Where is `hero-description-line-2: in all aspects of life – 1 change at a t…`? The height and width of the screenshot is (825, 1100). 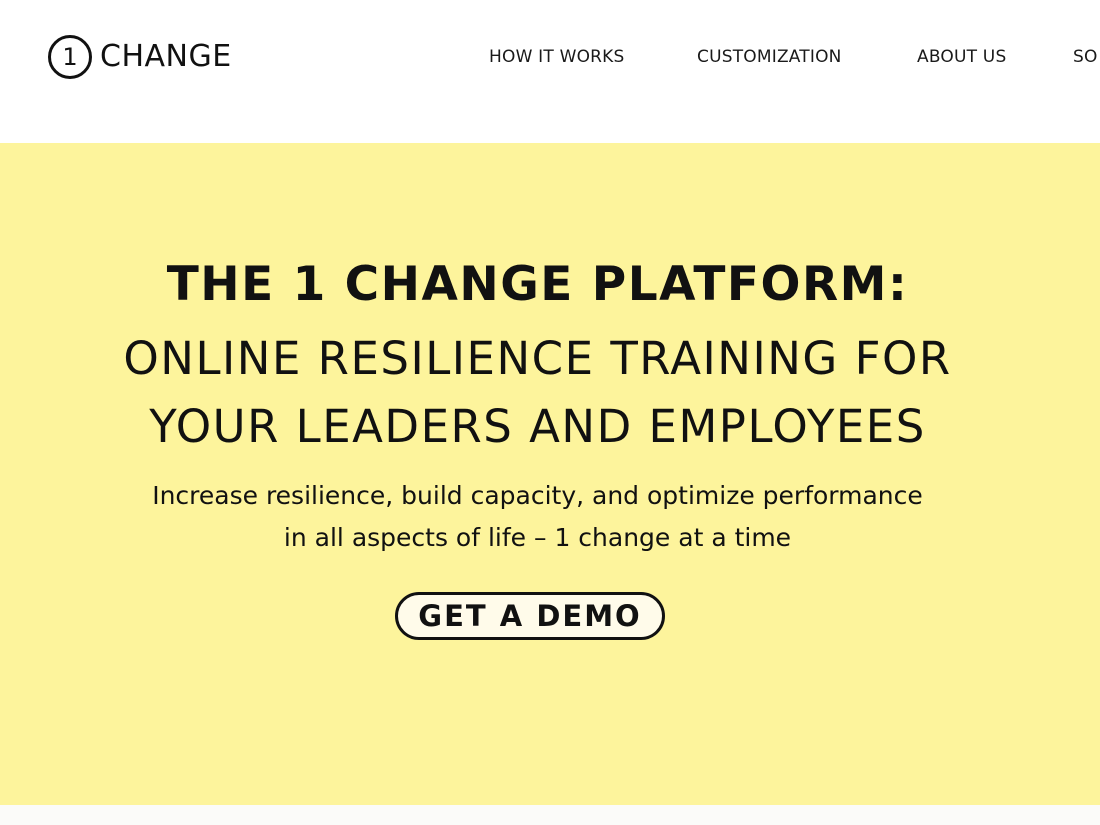 hero-description-line-2: in all aspects of life – 1 change at a t… is located at coordinates (537, 537).